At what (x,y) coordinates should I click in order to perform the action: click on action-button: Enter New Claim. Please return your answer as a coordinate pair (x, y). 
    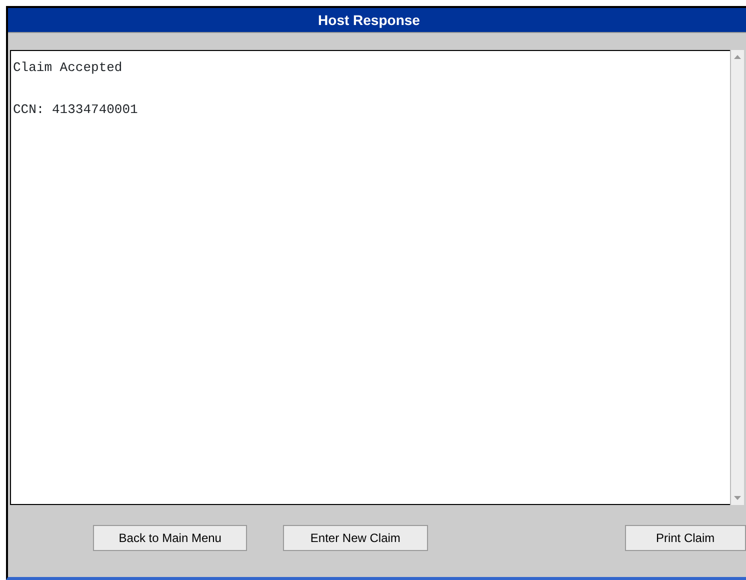
    Looking at the image, I should click on (355, 538).